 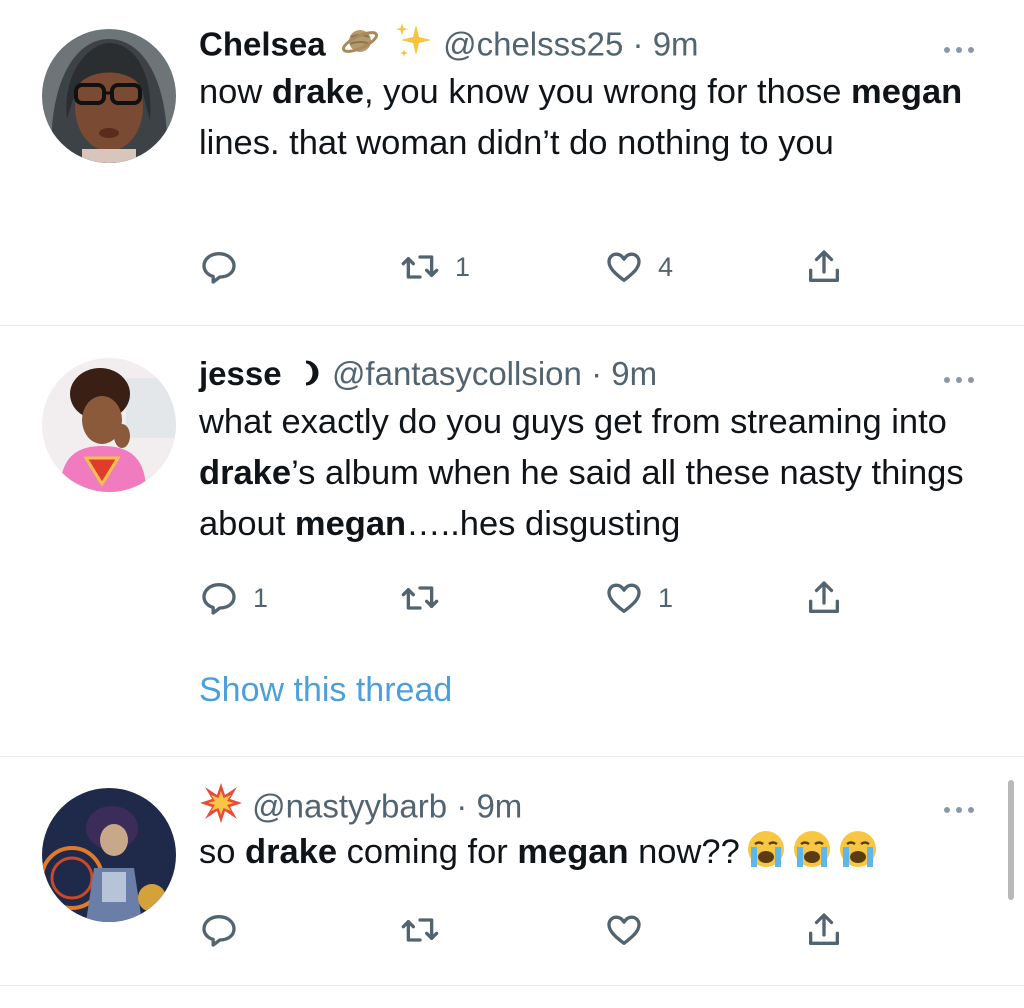 I want to click on moon-emoji-icon, so click(x=310, y=376).